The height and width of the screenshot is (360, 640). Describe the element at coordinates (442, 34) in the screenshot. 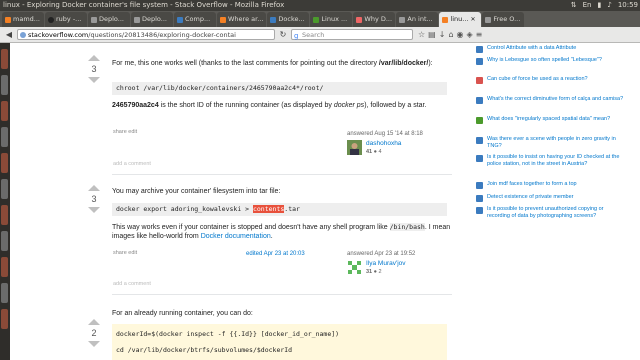

I see `download-icon: ↓` at that location.